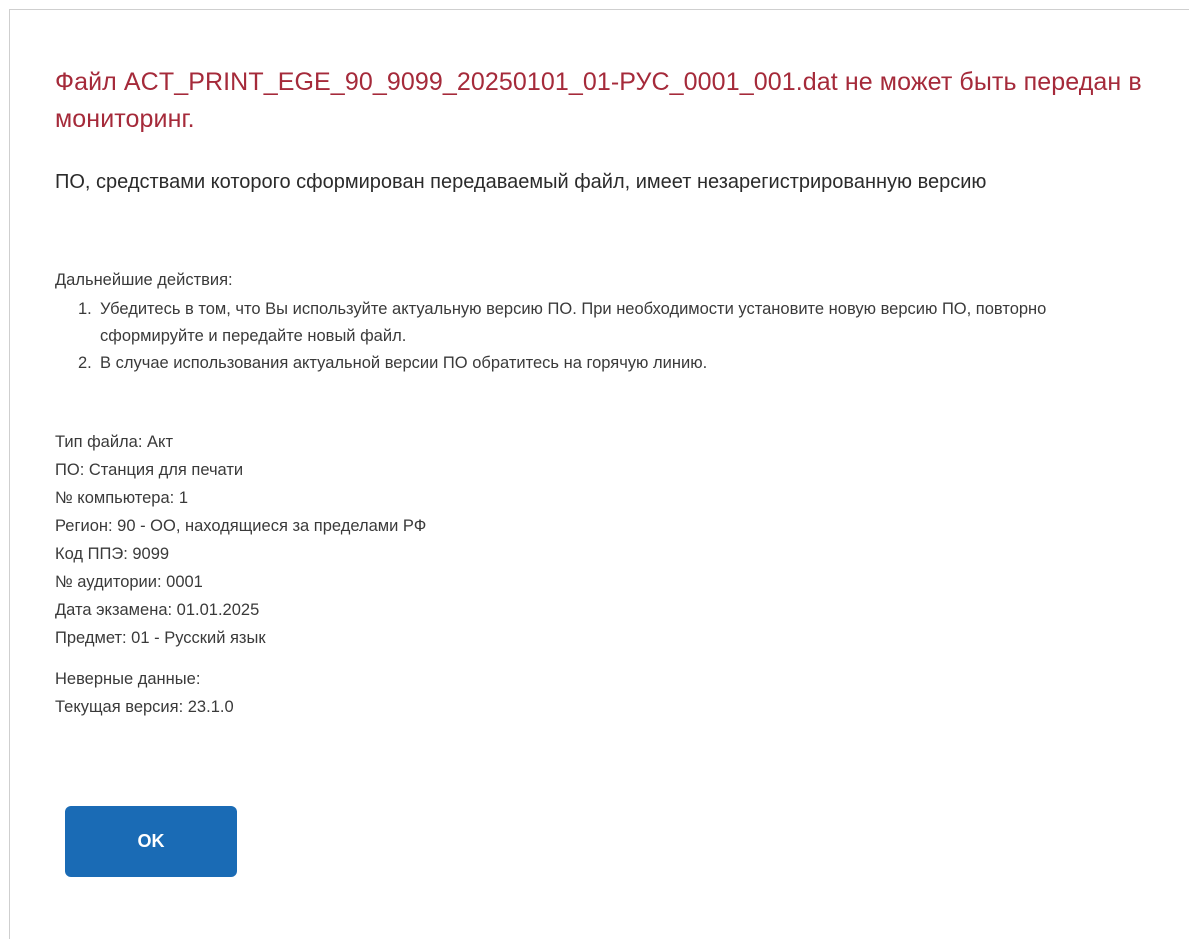  Describe the element at coordinates (144, 280) in the screenshot. I see `next-actions-label: Дальнейшие действия:` at that location.